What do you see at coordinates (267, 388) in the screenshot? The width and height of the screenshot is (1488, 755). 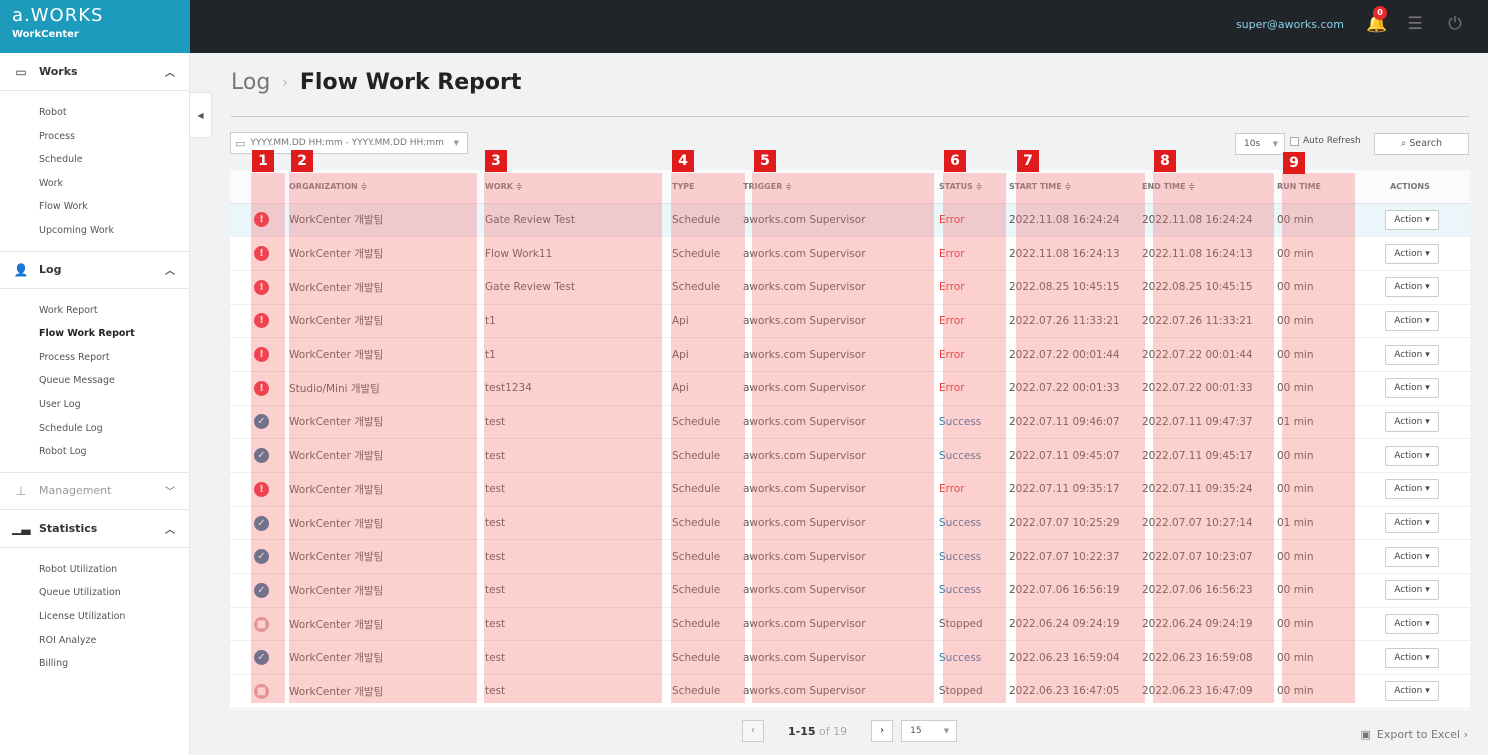 I see `status-icon-cell: !` at bounding box center [267, 388].